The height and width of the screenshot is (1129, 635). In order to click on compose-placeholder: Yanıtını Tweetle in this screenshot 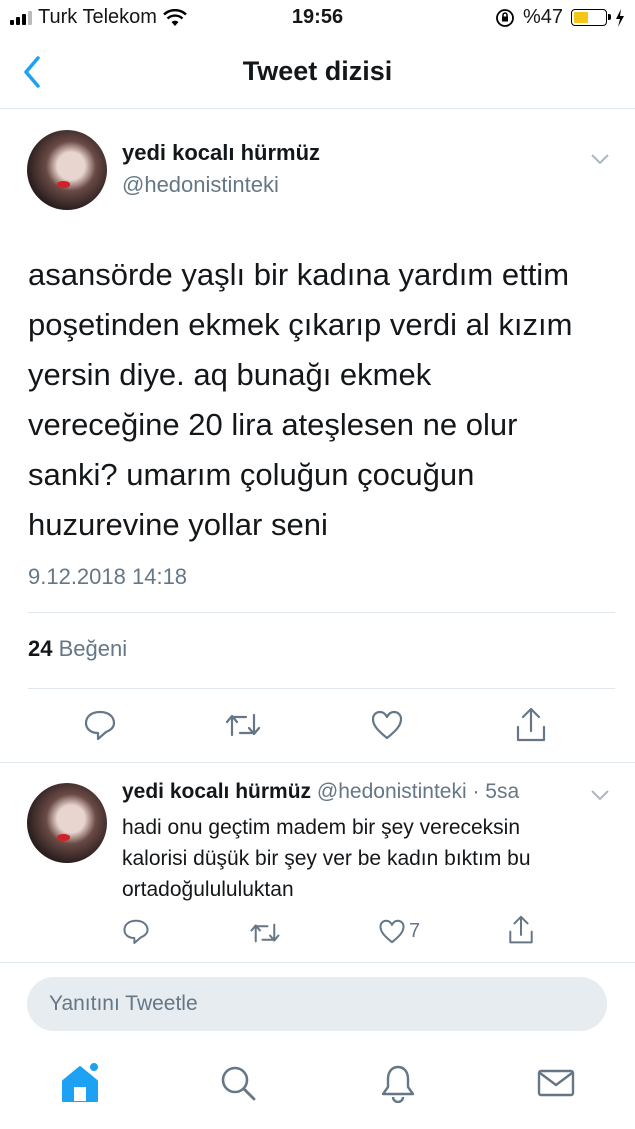, I will do `click(123, 1003)`.